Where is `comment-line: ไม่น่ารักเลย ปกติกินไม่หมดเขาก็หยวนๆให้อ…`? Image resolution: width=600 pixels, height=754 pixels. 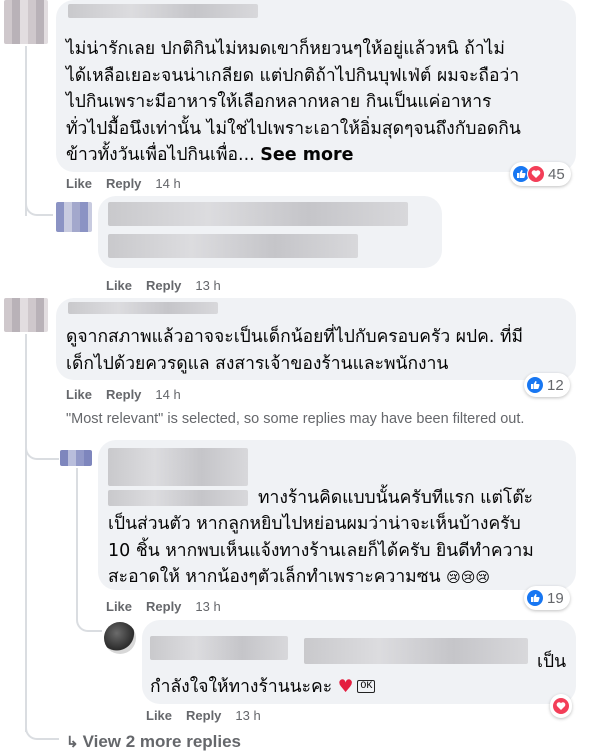
comment-line: ไม่น่ารักเลย ปกติกินไม่หมดเขาก็หยวนๆให้อ… is located at coordinates (285, 49).